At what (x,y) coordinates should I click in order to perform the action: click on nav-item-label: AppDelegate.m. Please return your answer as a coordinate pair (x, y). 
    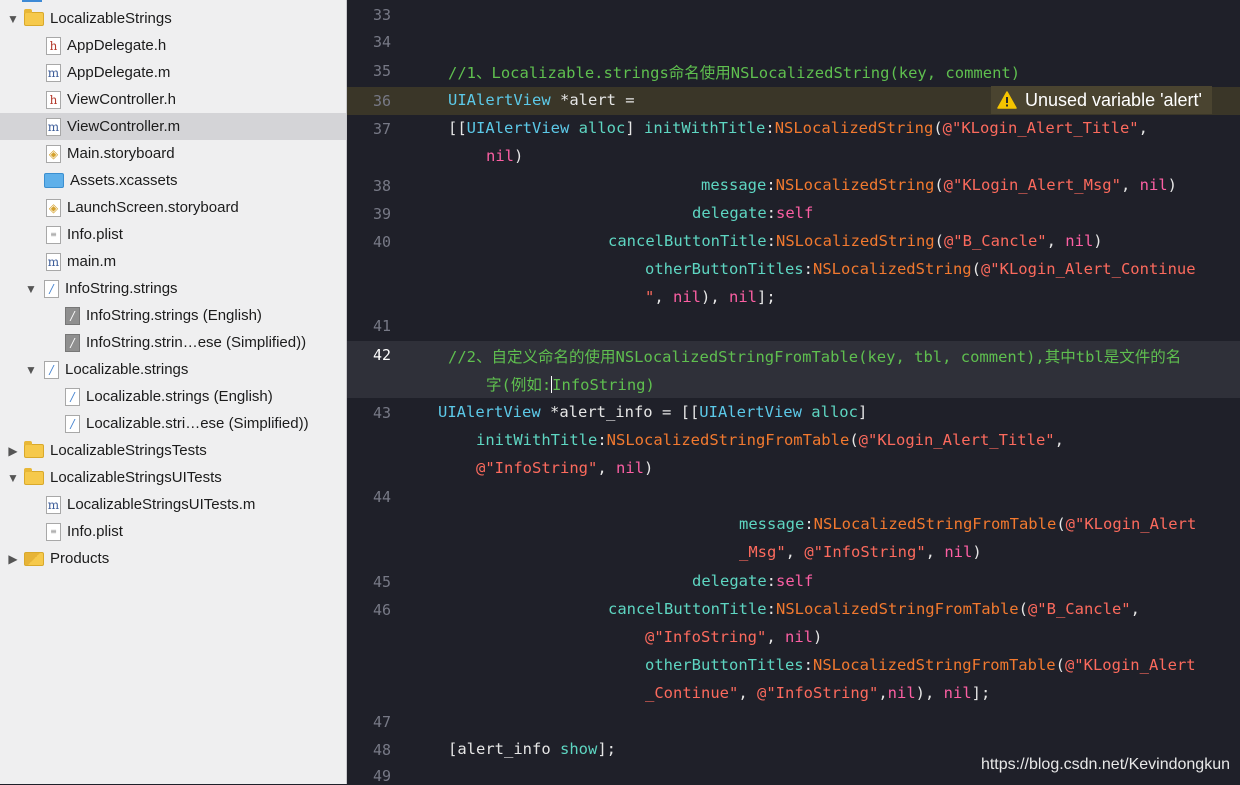
    Looking at the image, I should click on (119, 72).